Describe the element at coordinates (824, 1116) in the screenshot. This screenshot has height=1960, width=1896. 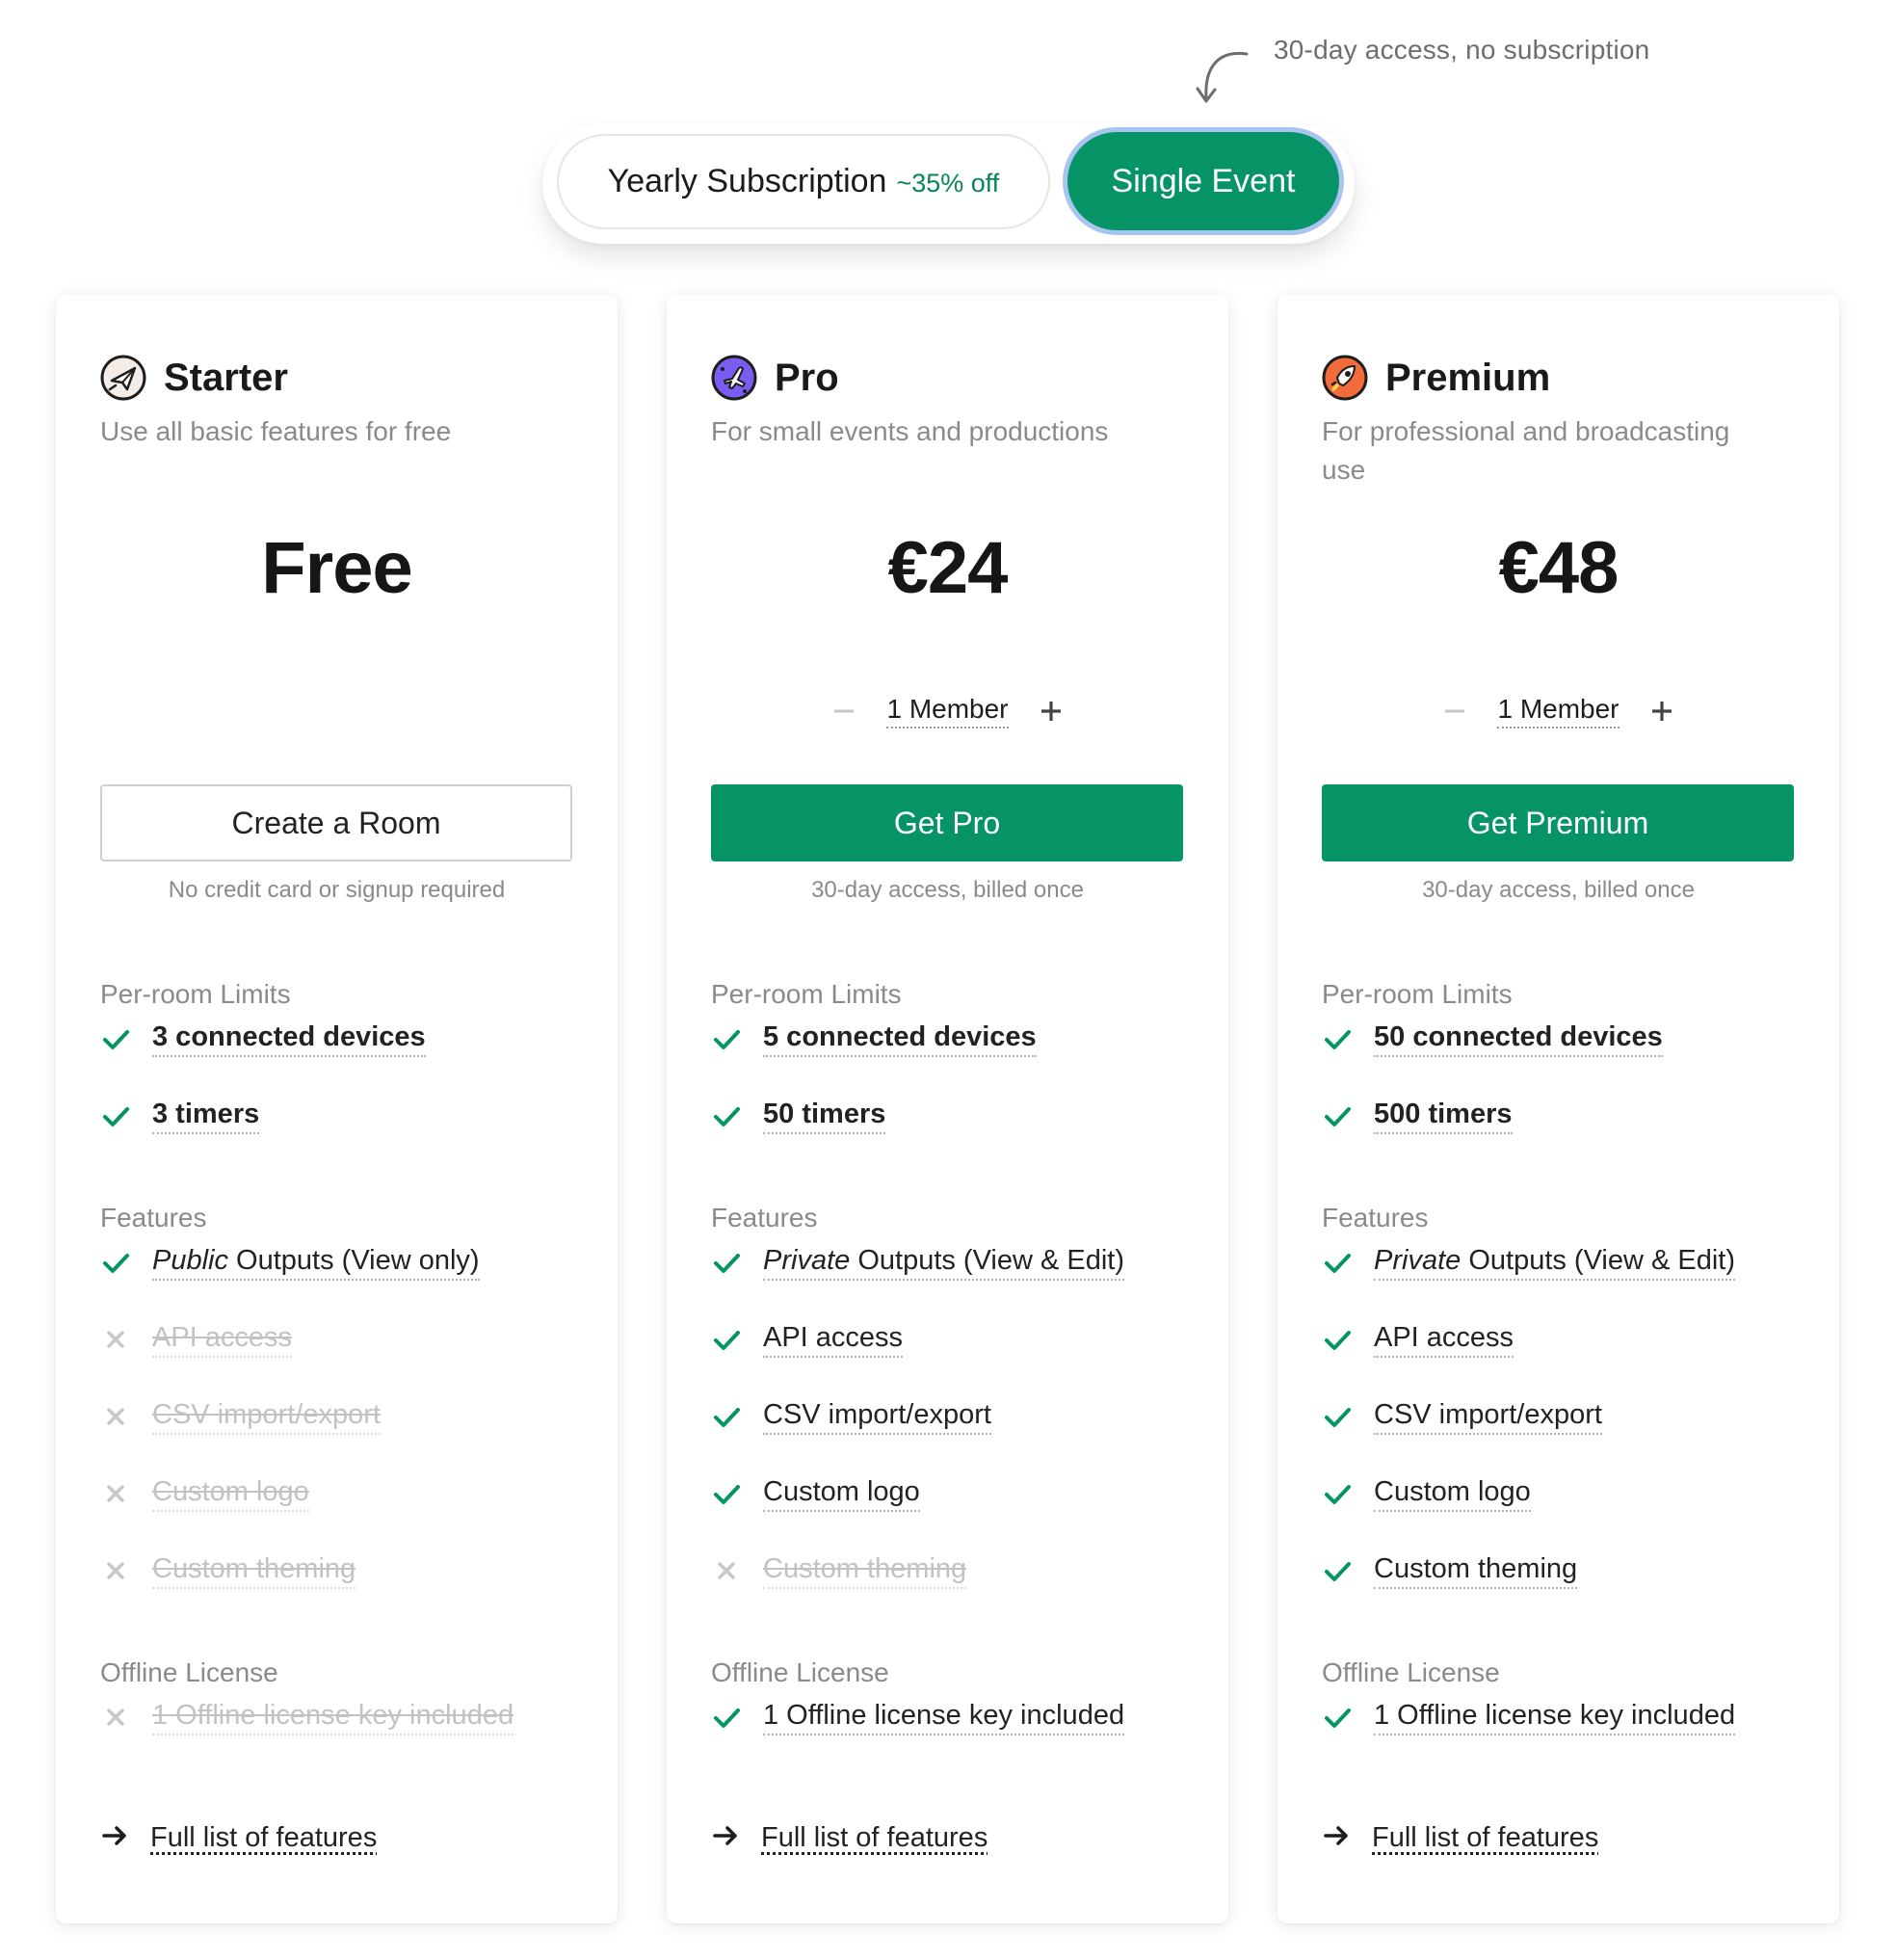
I see `limit-label: 50 timers` at that location.